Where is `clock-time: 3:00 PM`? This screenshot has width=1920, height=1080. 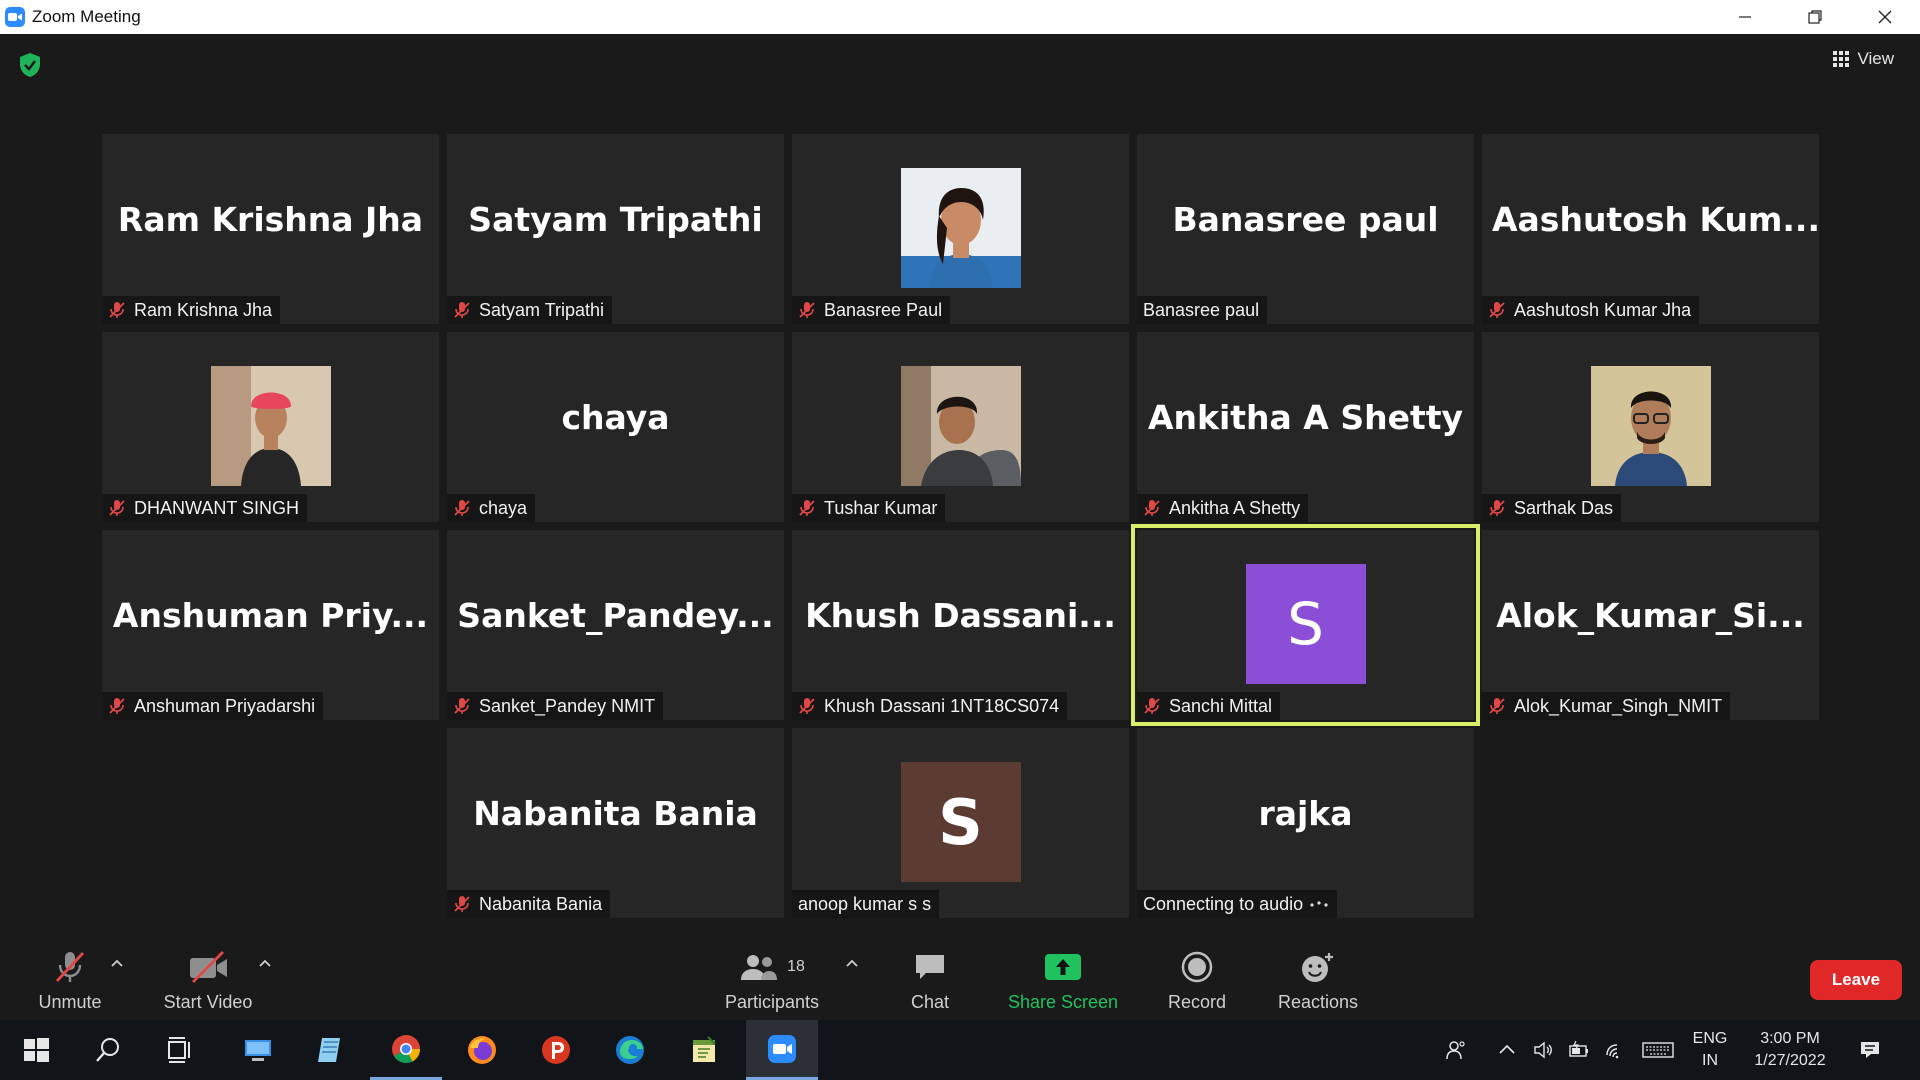 clock-time: 3:00 PM is located at coordinates (1790, 1038).